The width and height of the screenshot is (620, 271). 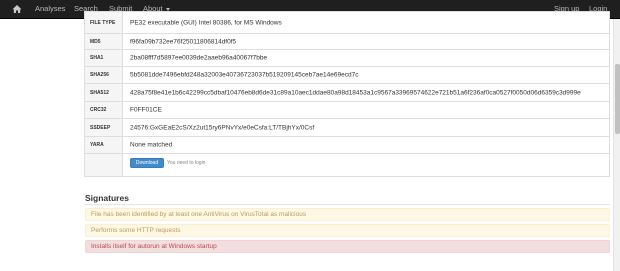 What do you see at coordinates (347, 230) in the screenshot?
I see `signature-alert-warning: Performs some HTTP requests` at bounding box center [347, 230].